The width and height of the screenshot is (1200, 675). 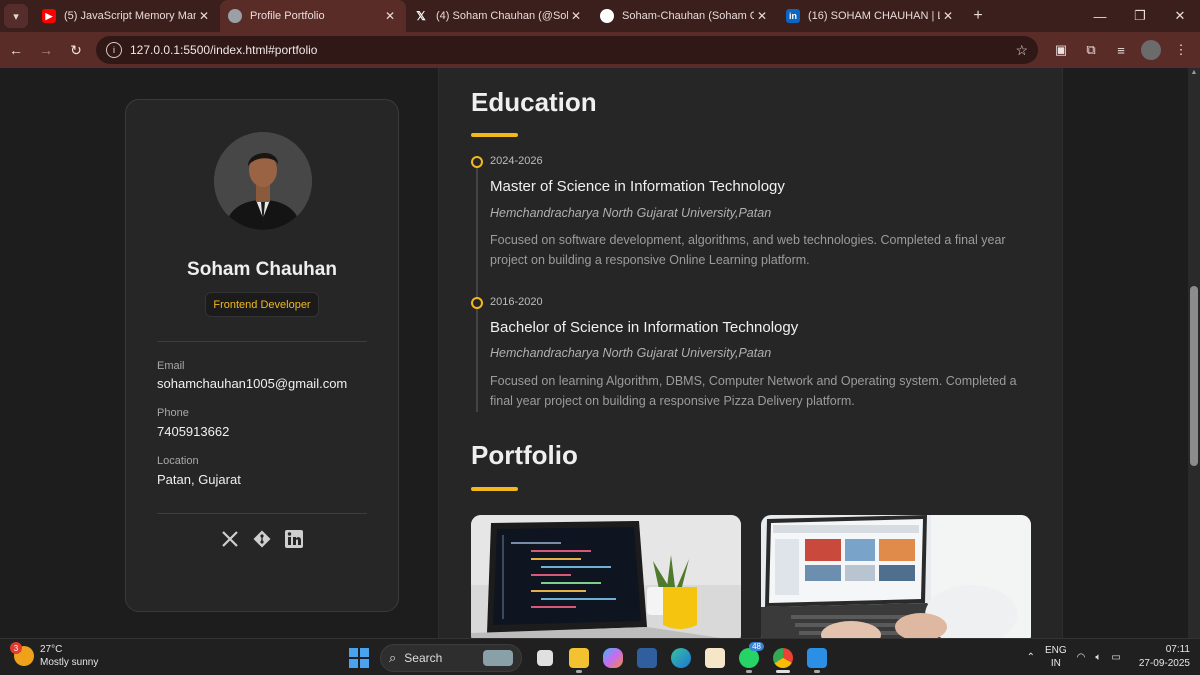 I want to click on avatar, so click(x=263, y=181).